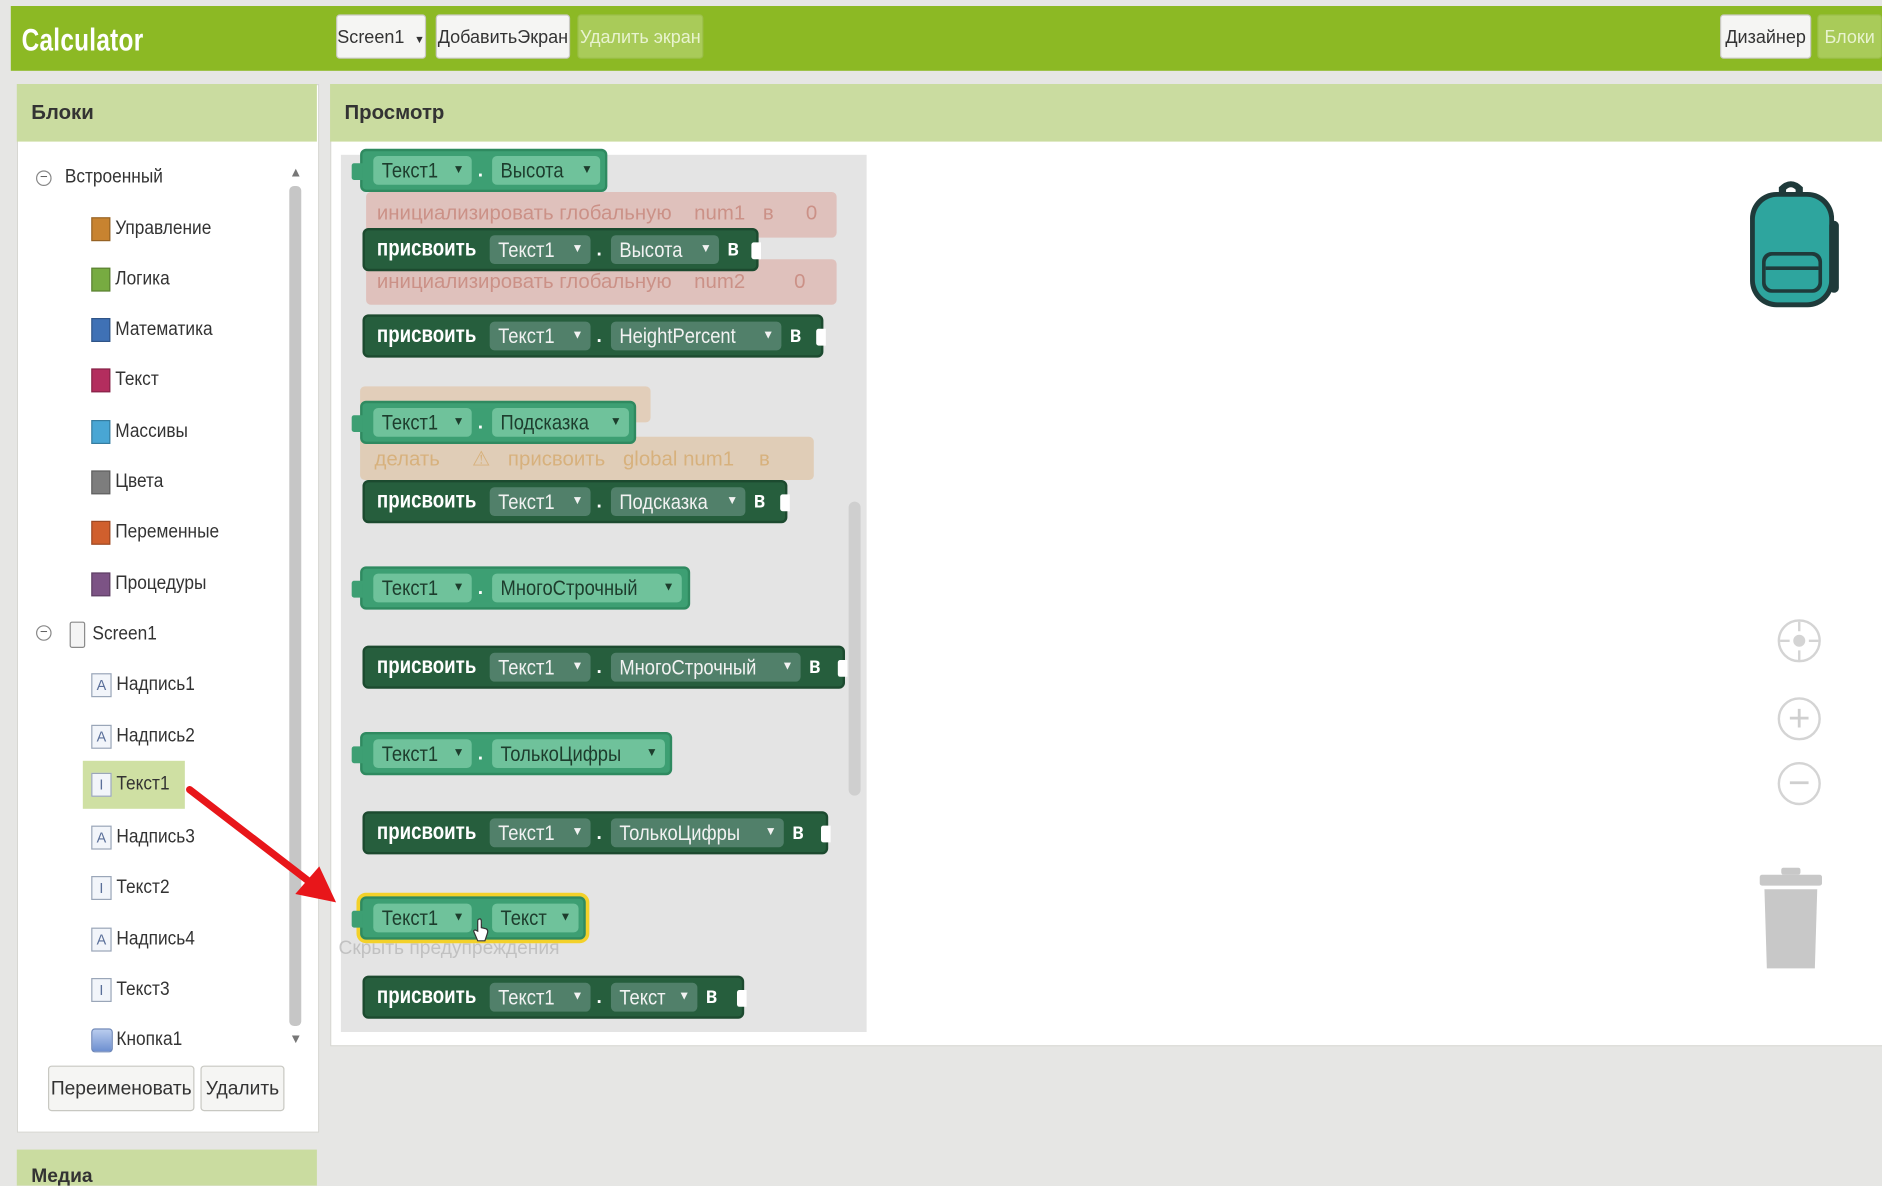 Image resolution: width=1882 pixels, height=1186 pixels. Describe the element at coordinates (479, 170) in the screenshot. I see `getter-block-height: Текст1 ▼ . Высота ▼` at that location.